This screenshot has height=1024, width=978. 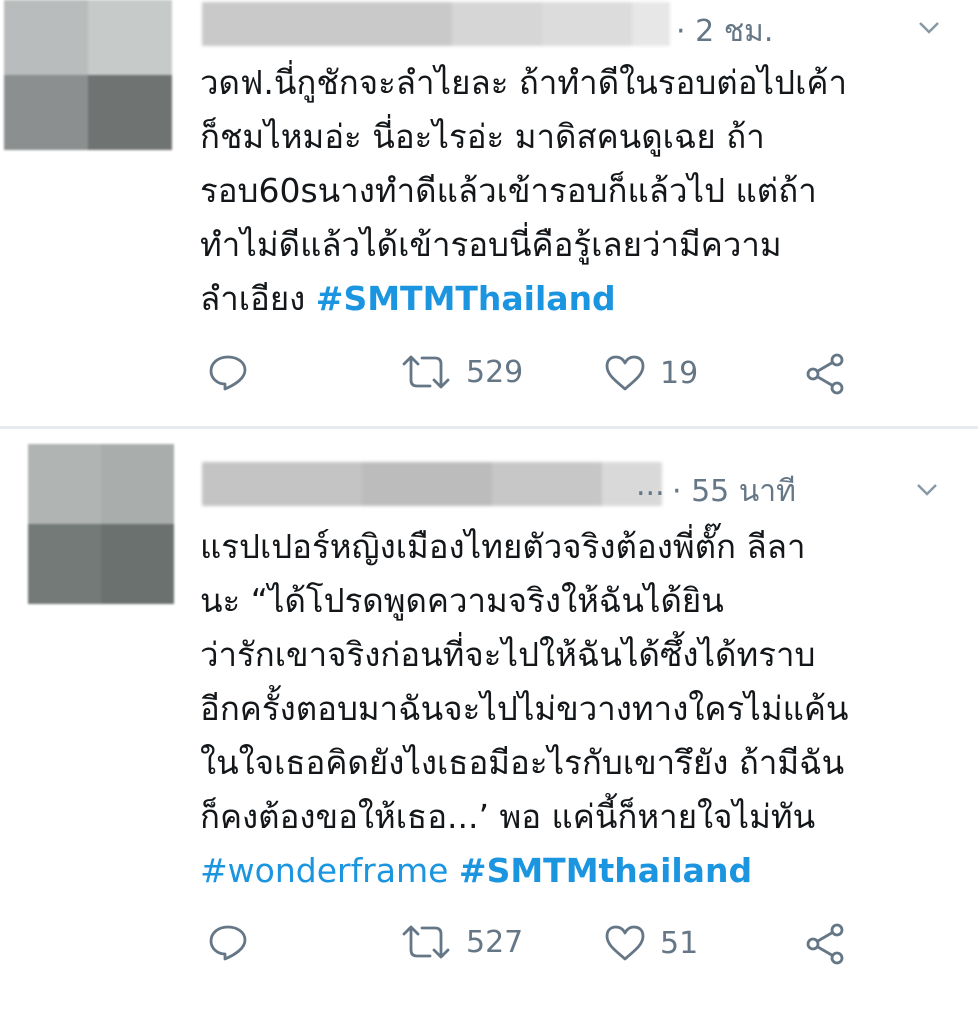 I want to click on tweet-text-line: ก็ชมไหมอ่ะ นี่อะไรอ่ะ มาดิสคนดูเฉย ถ้า, so click(x=482, y=136).